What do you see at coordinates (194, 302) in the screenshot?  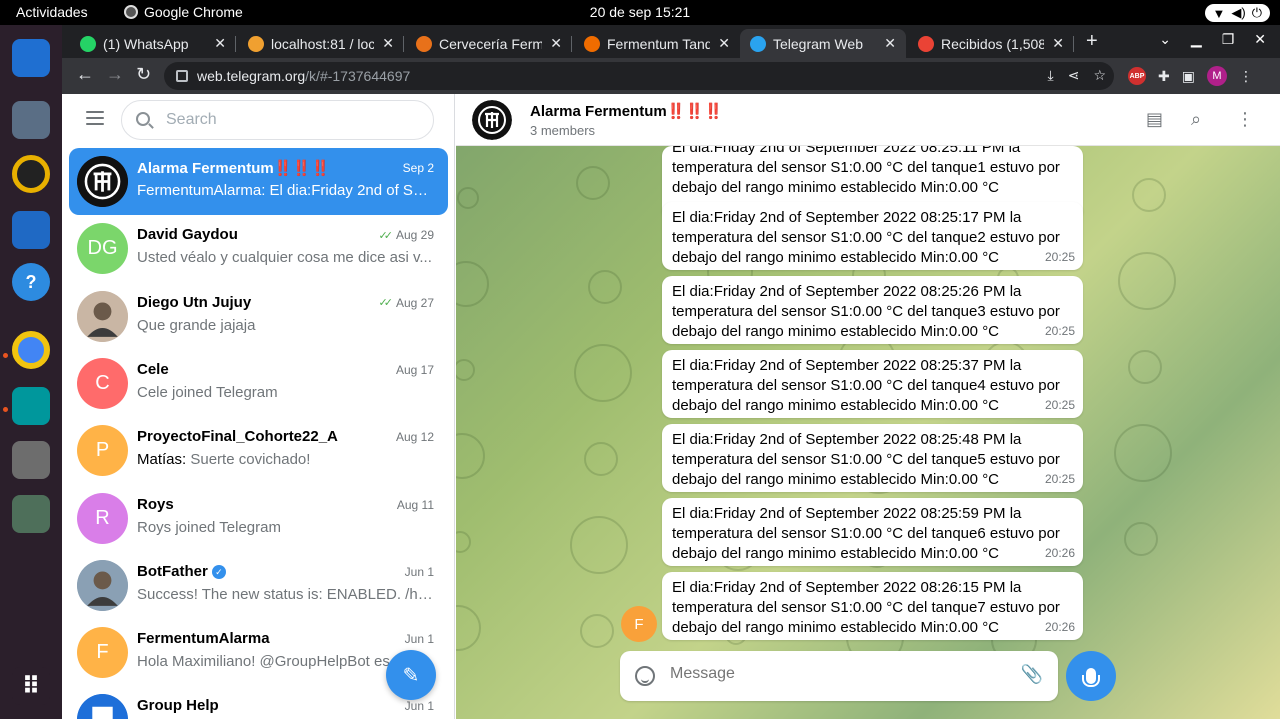 I see `chat-name-text: Diego Utn Jujuy` at bounding box center [194, 302].